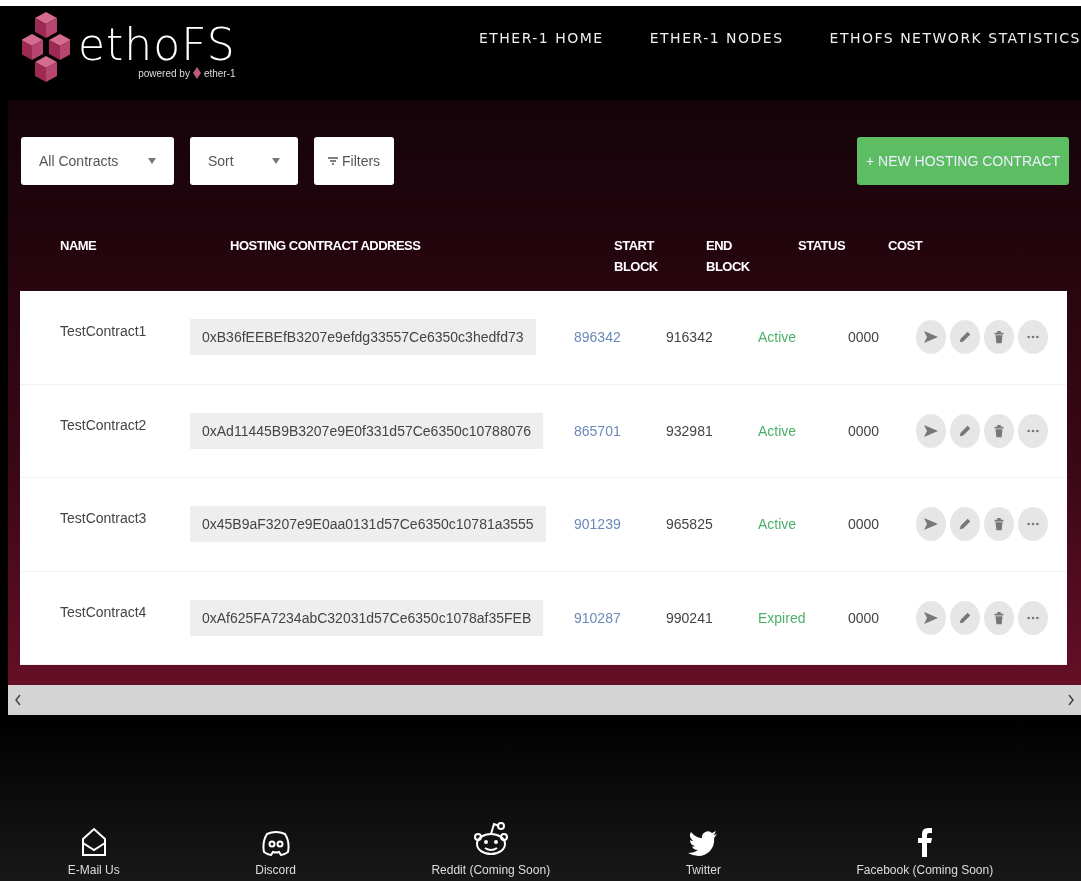 The height and width of the screenshot is (881, 1081). Describe the element at coordinates (79, 246) in the screenshot. I see `column-header: NAME` at that location.